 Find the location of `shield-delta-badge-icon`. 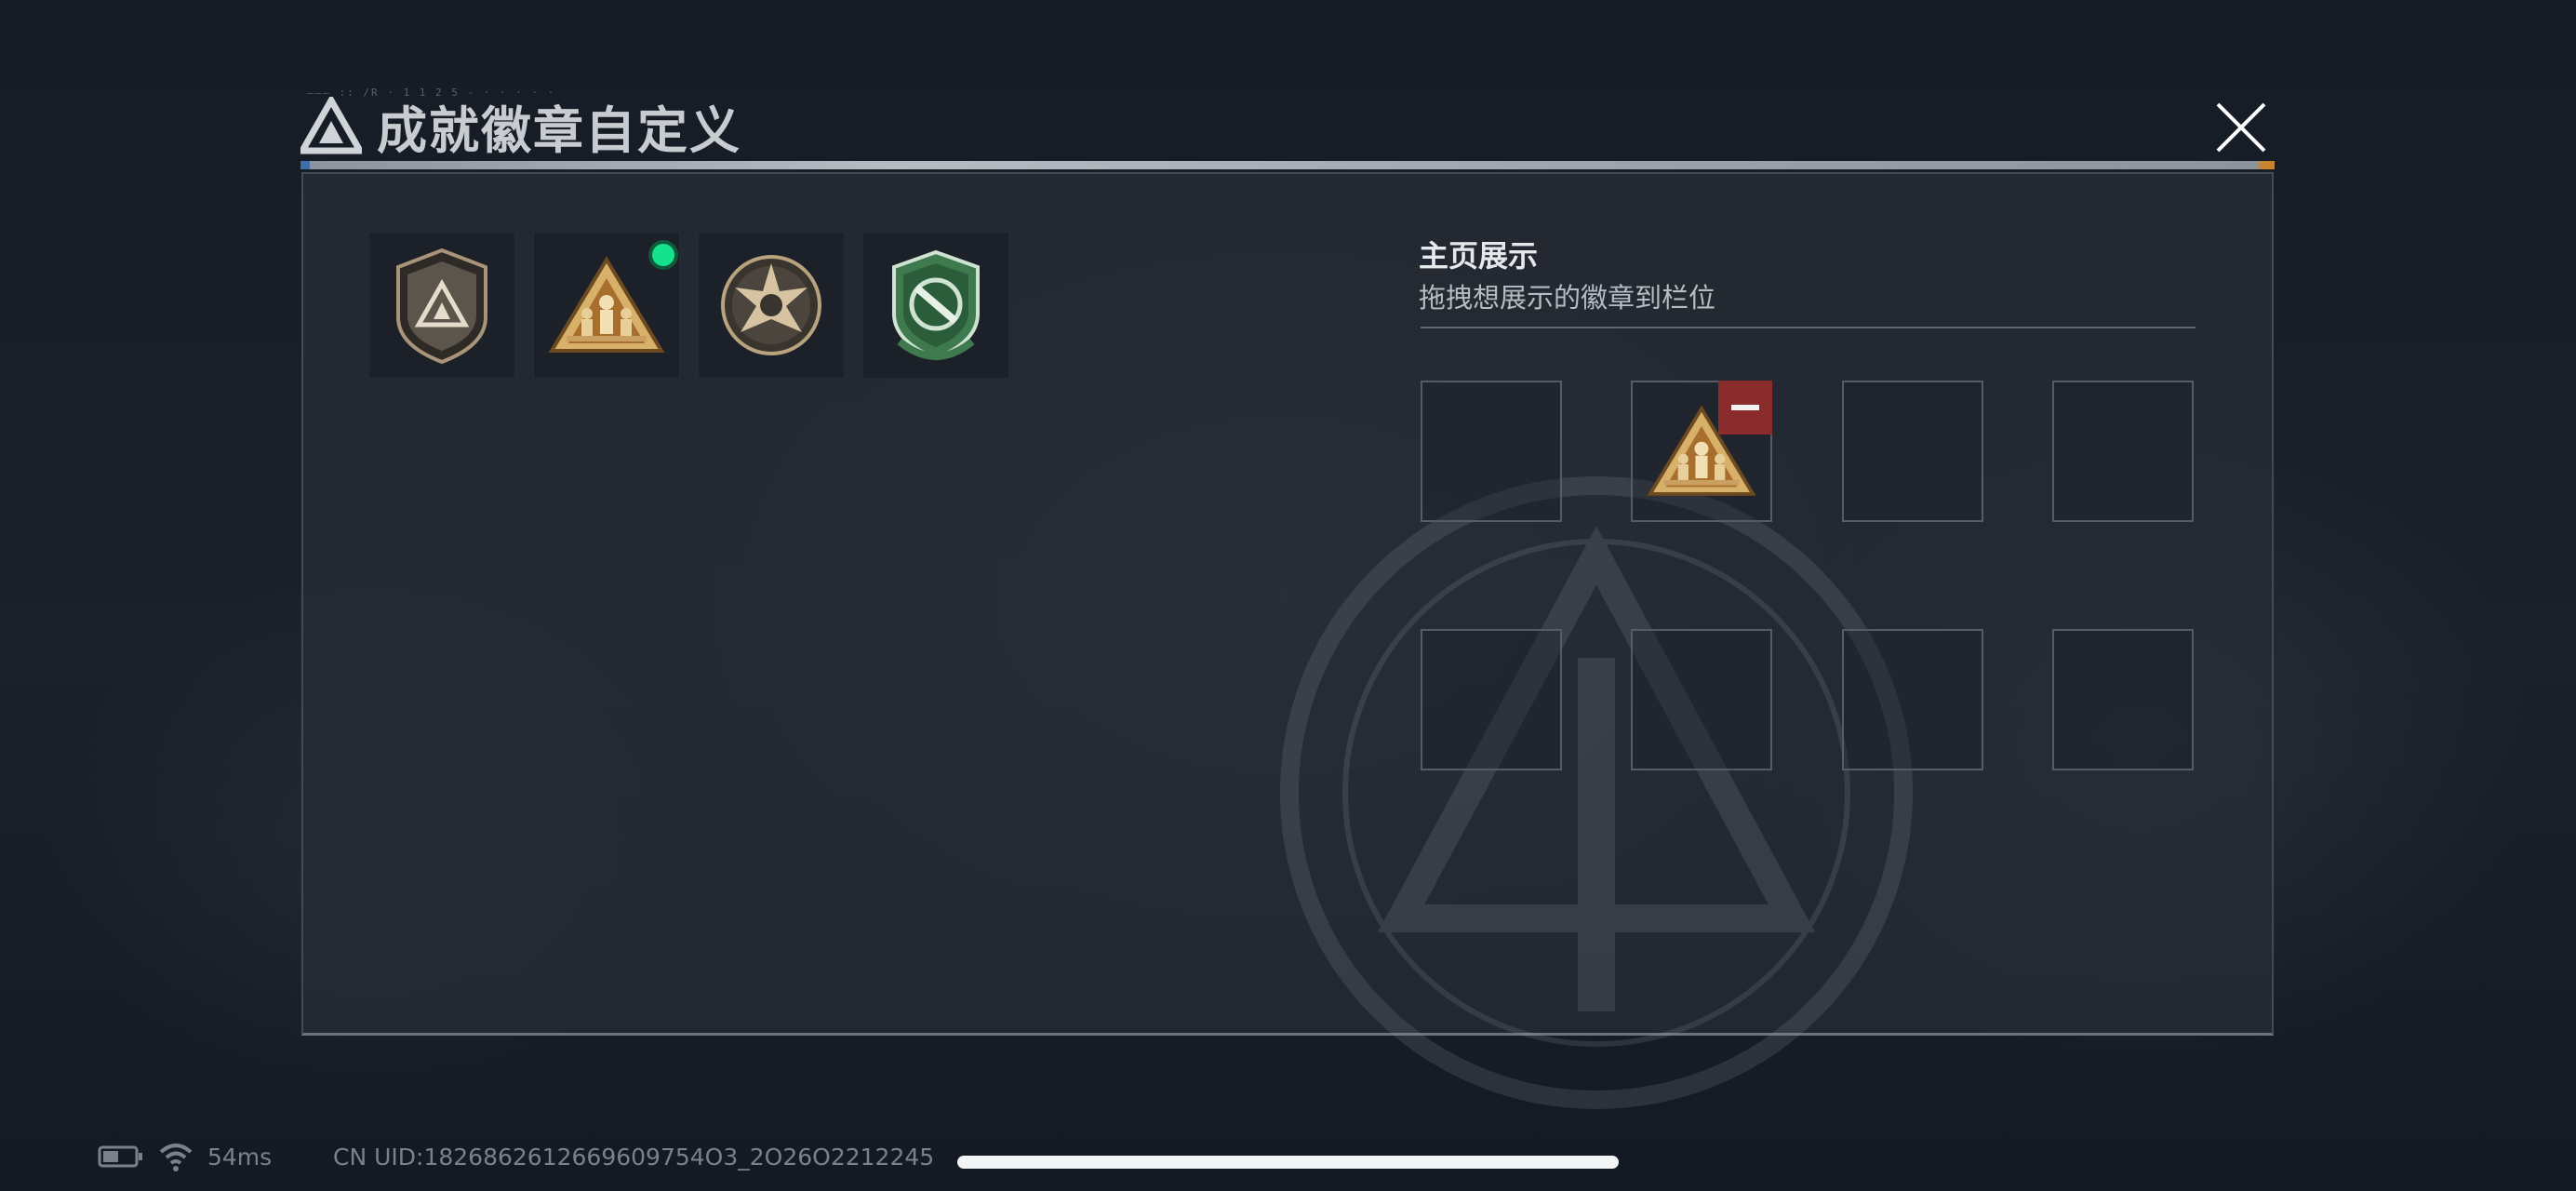

shield-delta-badge-icon is located at coordinates (441, 306).